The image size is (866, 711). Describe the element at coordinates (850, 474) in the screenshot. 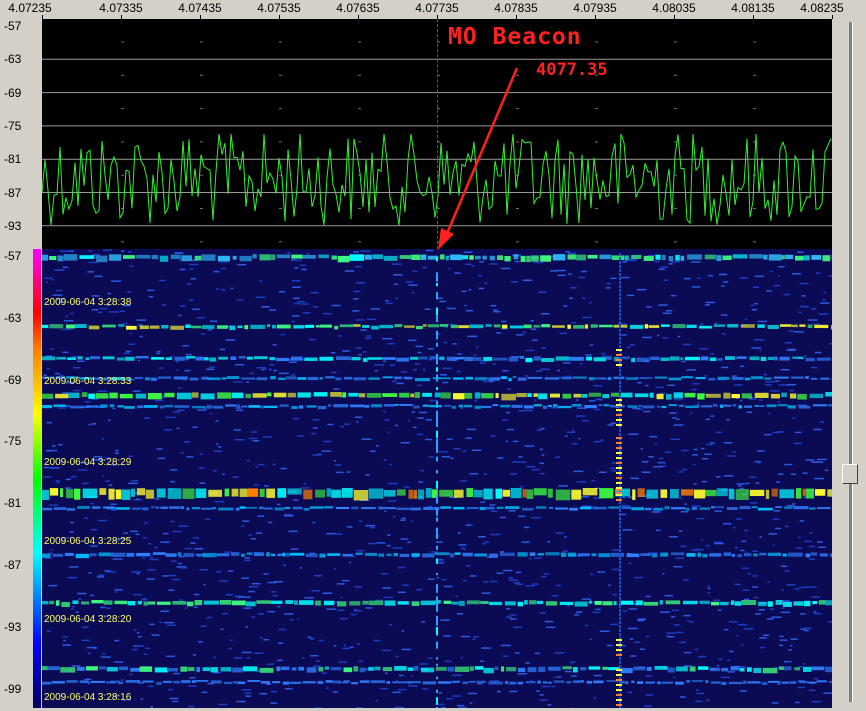

I see `scrollbar-thumb` at that location.